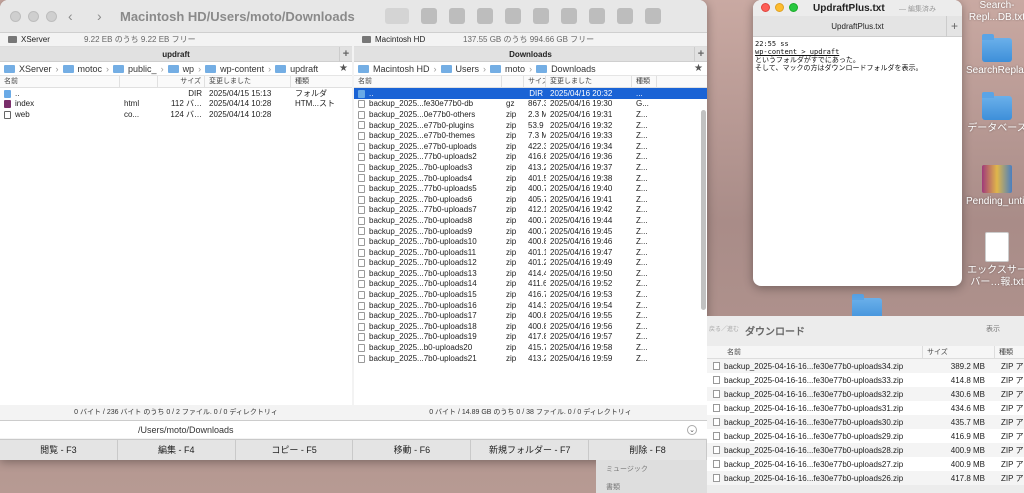 This screenshot has width=1024, height=493. Describe the element at coordinates (995, 186) in the screenshot. I see `desktop-icon: Pending_untilJan2022` at that location.